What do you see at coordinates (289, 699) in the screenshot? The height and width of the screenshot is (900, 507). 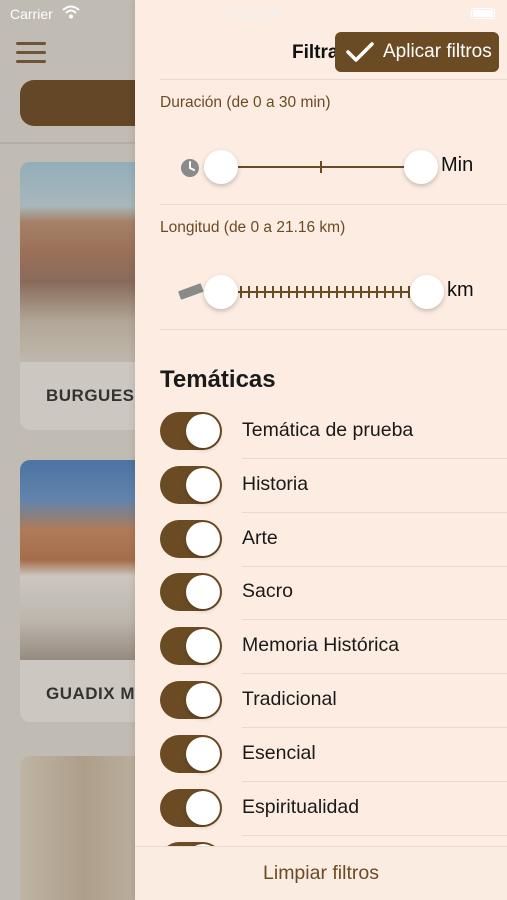 I see `theme-label: Tradicional` at bounding box center [289, 699].